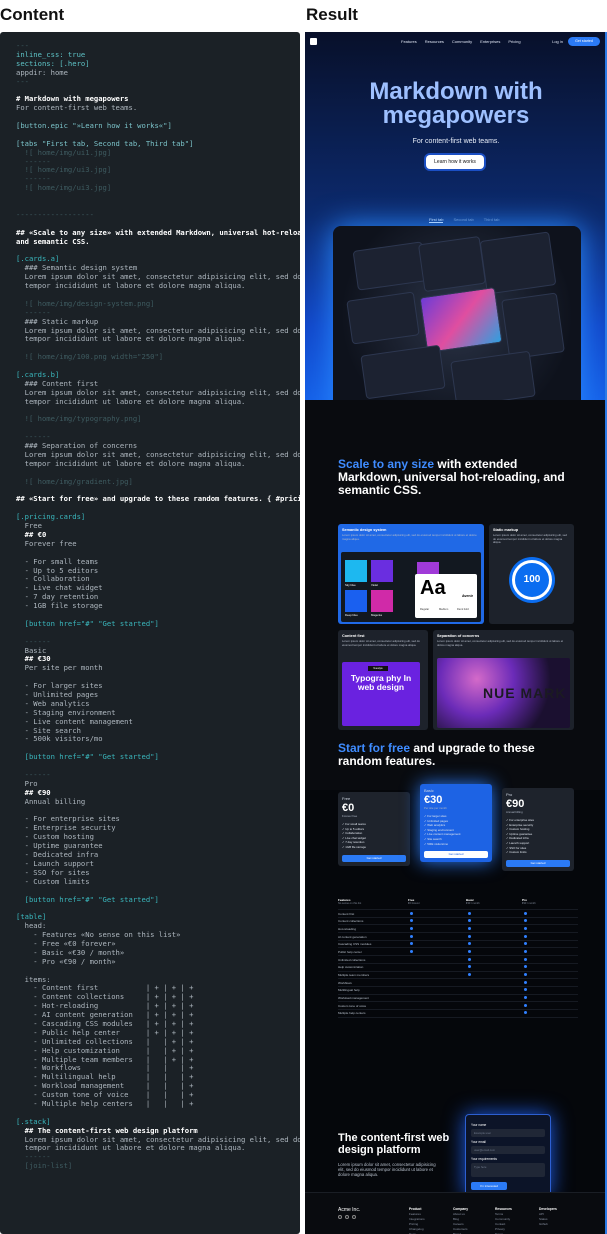 The height and width of the screenshot is (1234, 607). What do you see at coordinates (492, 220) in the screenshot?
I see `hero-tab: Third tab` at bounding box center [492, 220].